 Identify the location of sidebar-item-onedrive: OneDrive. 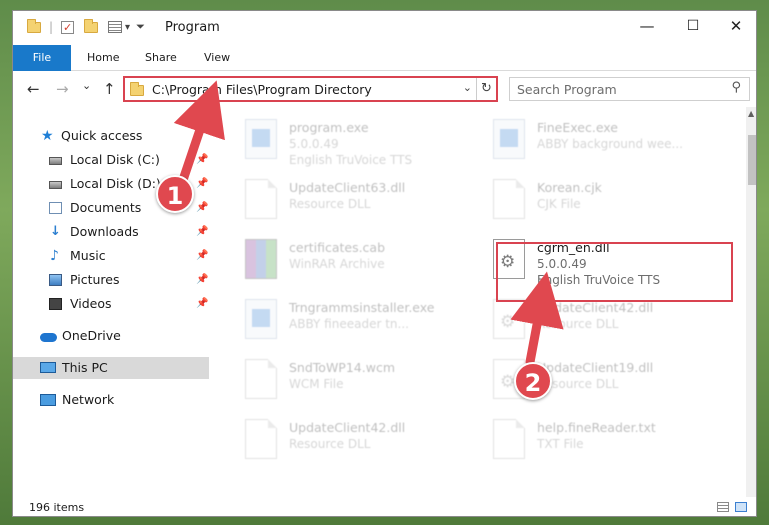
(111, 336).